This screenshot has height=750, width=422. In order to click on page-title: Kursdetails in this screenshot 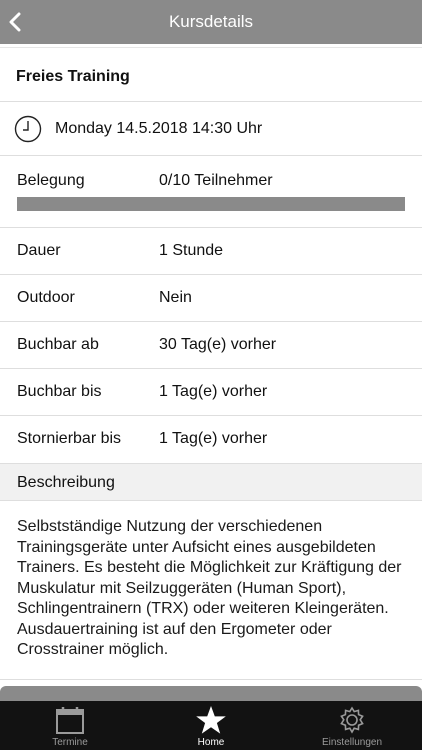, I will do `click(211, 21)`.